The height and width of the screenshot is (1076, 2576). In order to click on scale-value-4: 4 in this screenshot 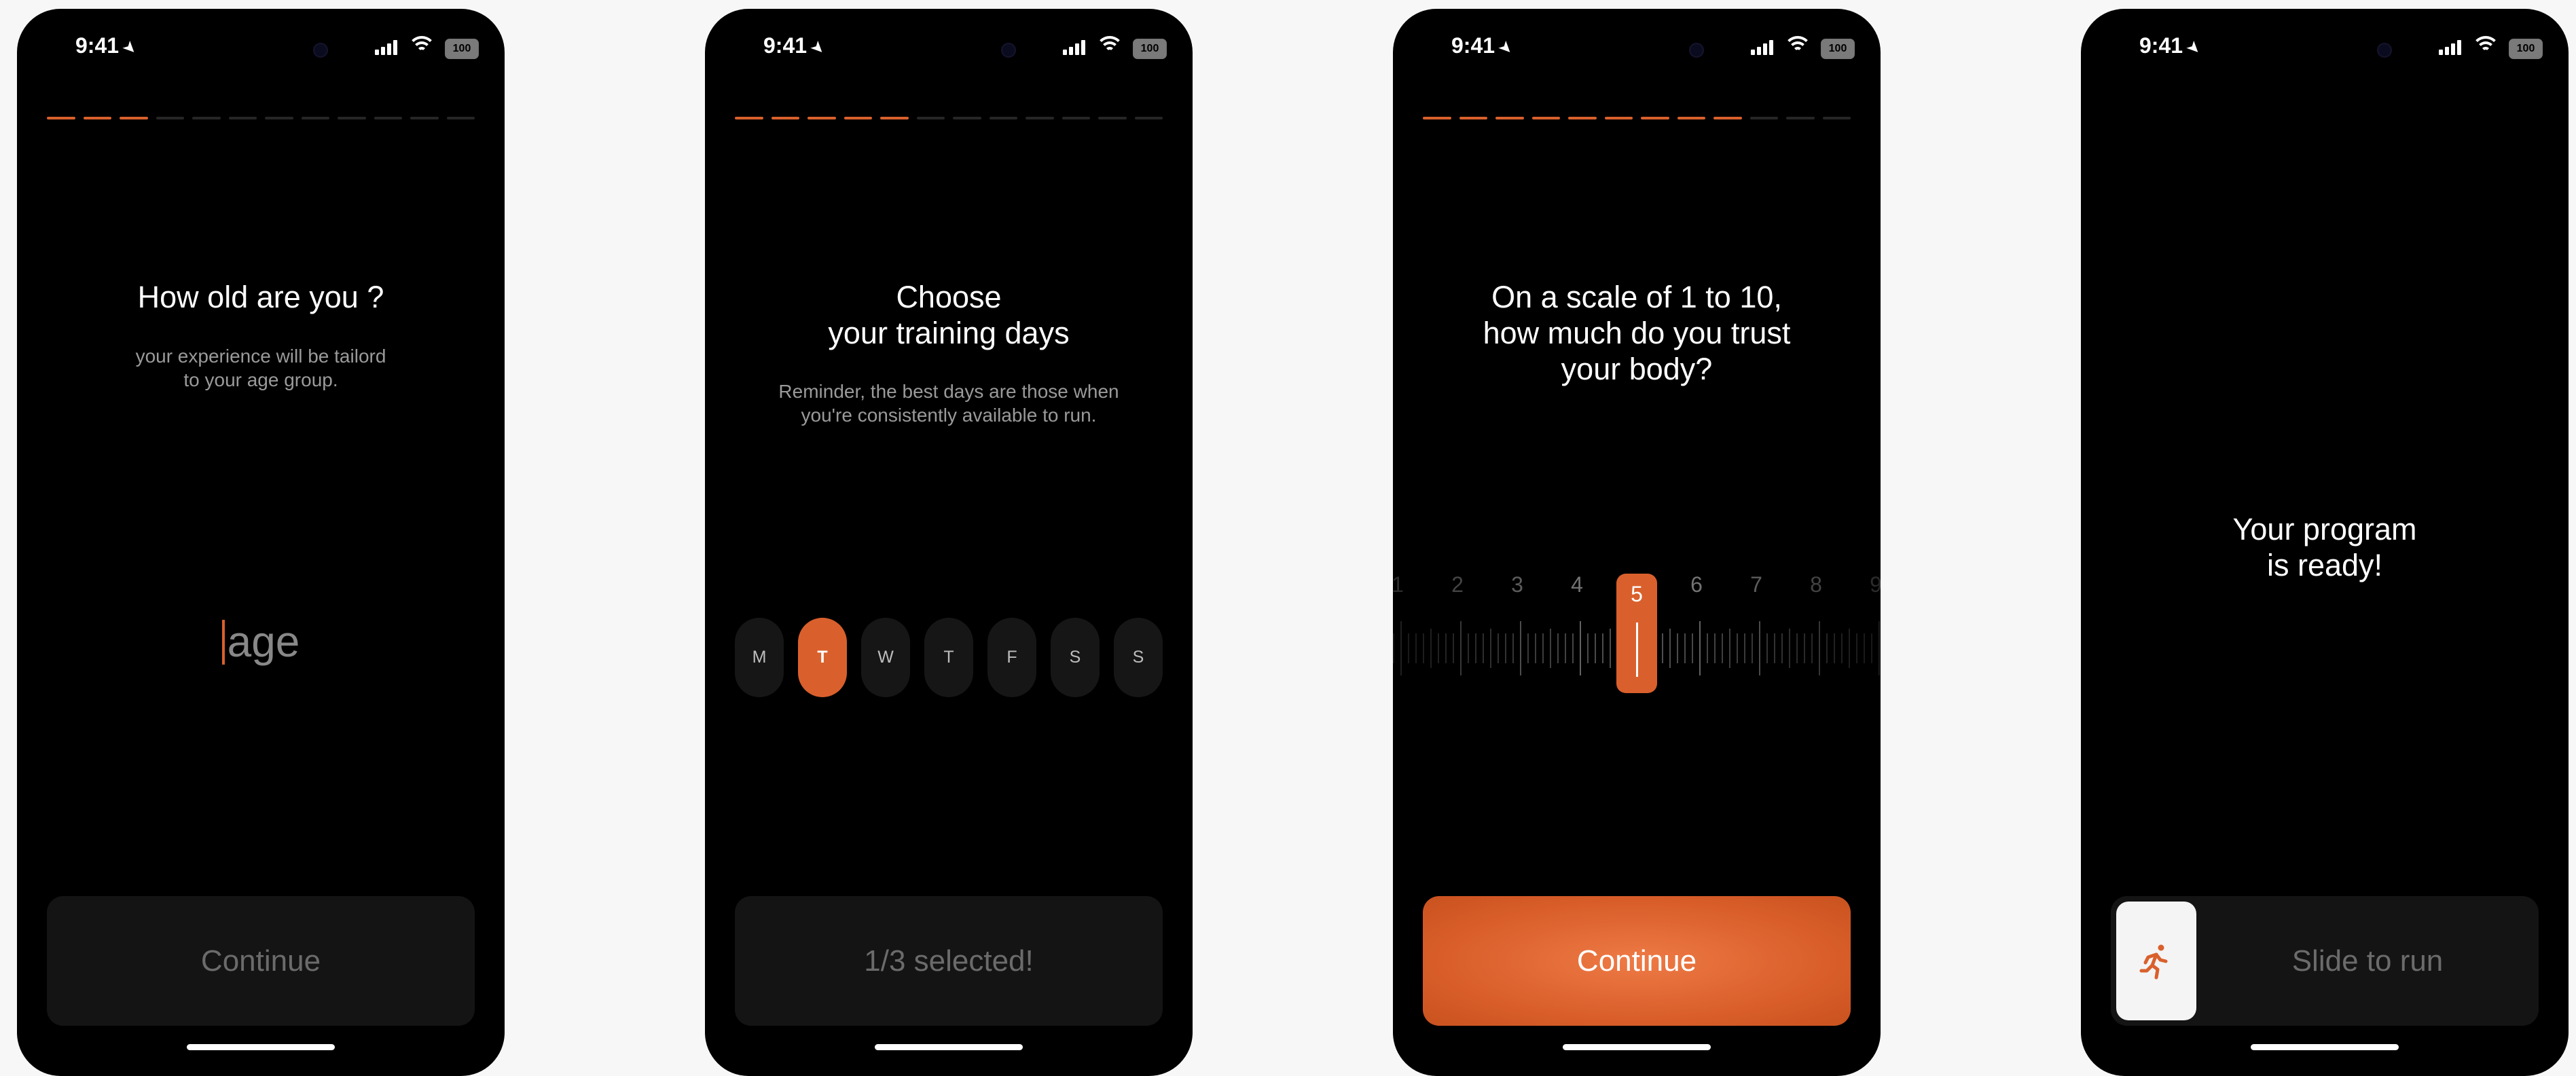, I will do `click(1577, 584)`.